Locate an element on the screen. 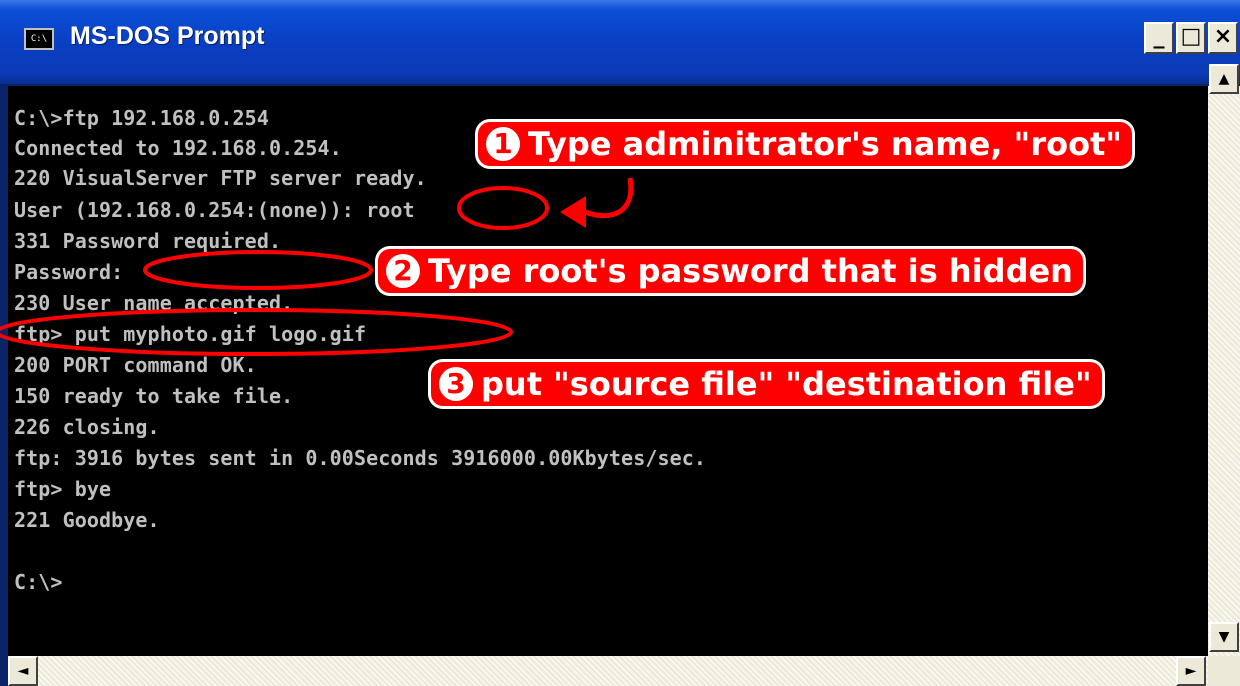  arrow-head is located at coordinates (573, 212).